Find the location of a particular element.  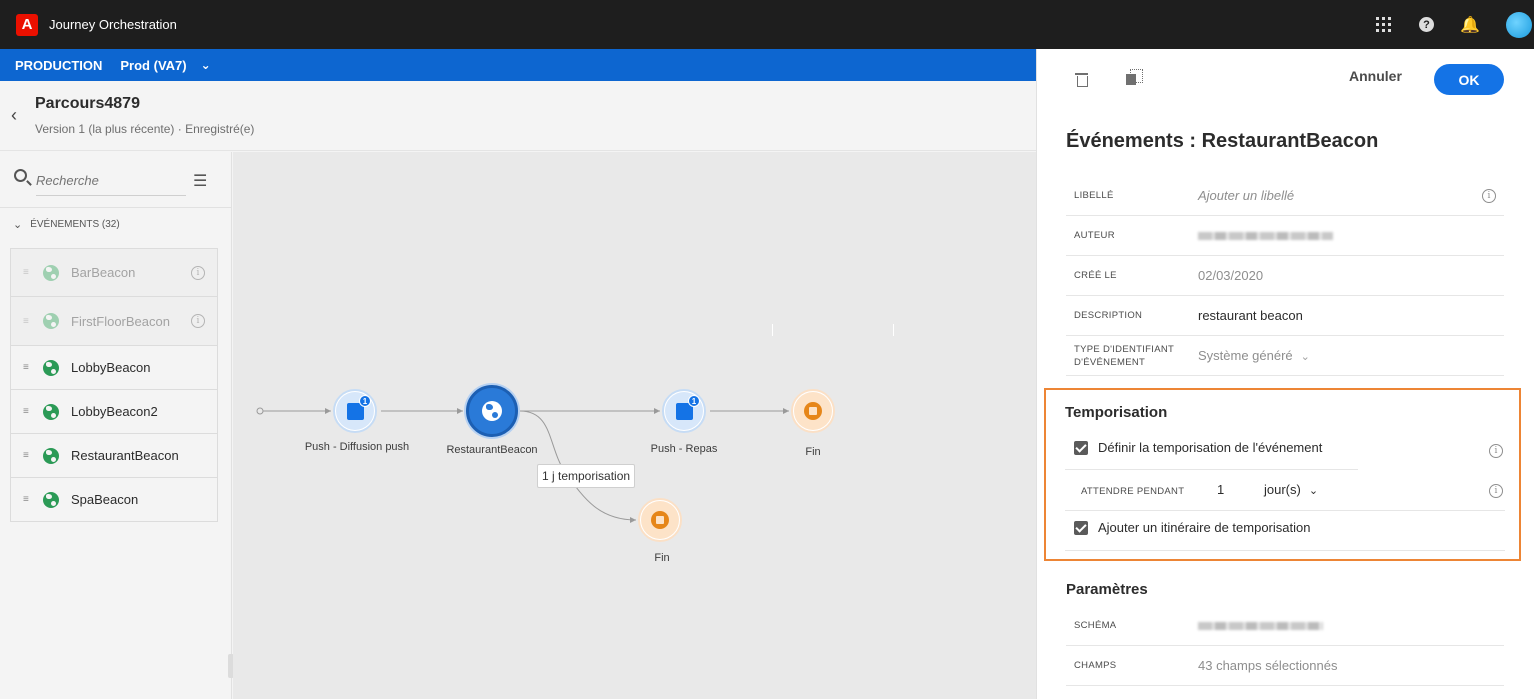

list-item: ≡ SpaBeacon is located at coordinates (114, 500).